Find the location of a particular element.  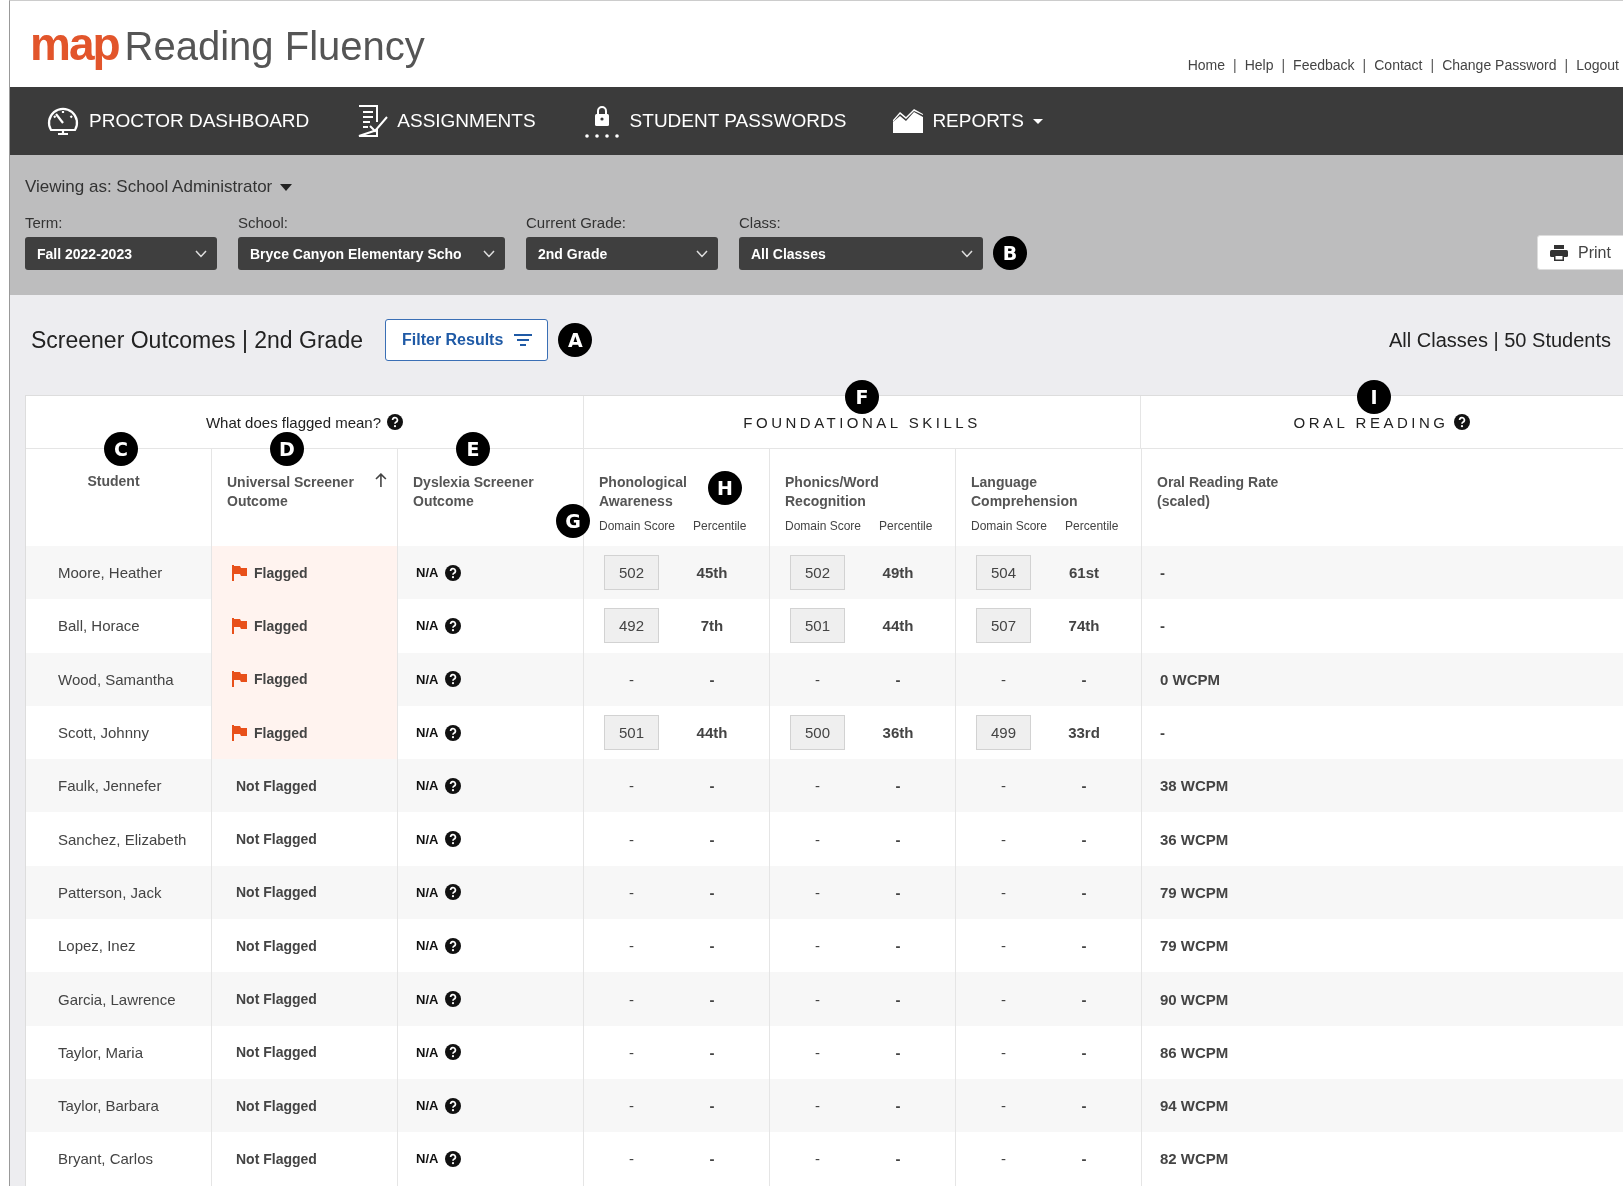

printer-icon is located at coordinates (1559, 252).